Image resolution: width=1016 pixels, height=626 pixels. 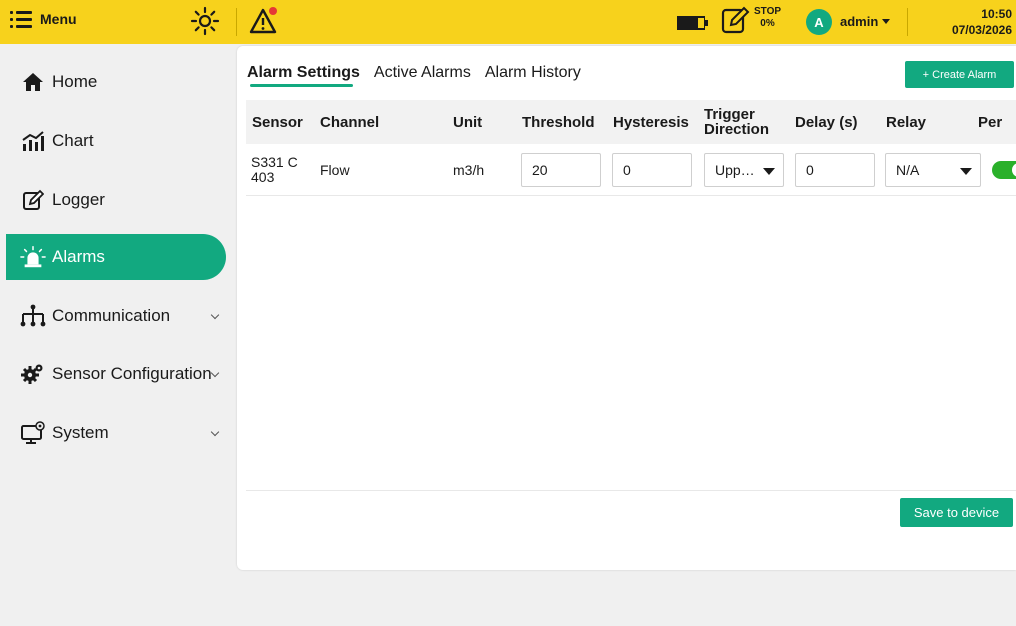 What do you see at coordinates (75, 81) in the screenshot?
I see `sidebar-item-label: Home` at bounding box center [75, 81].